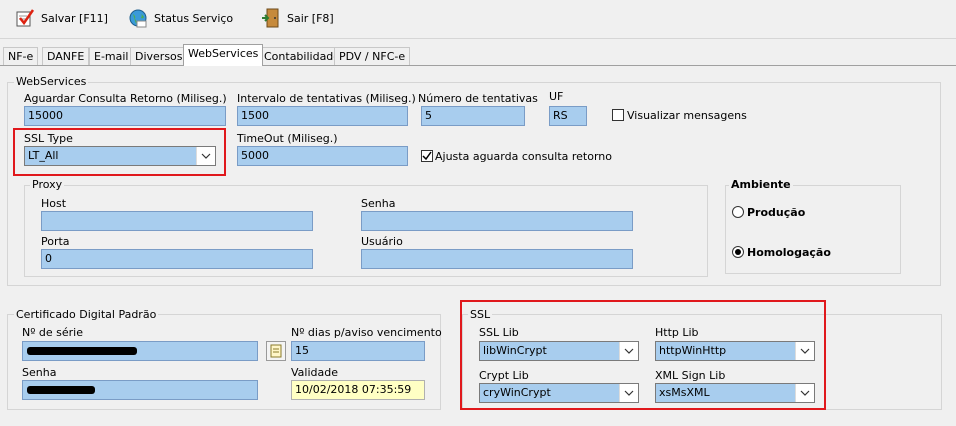 The image size is (956, 426). What do you see at coordinates (813, 229) in the screenshot?
I see `ambiente-group` at bounding box center [813, 229].